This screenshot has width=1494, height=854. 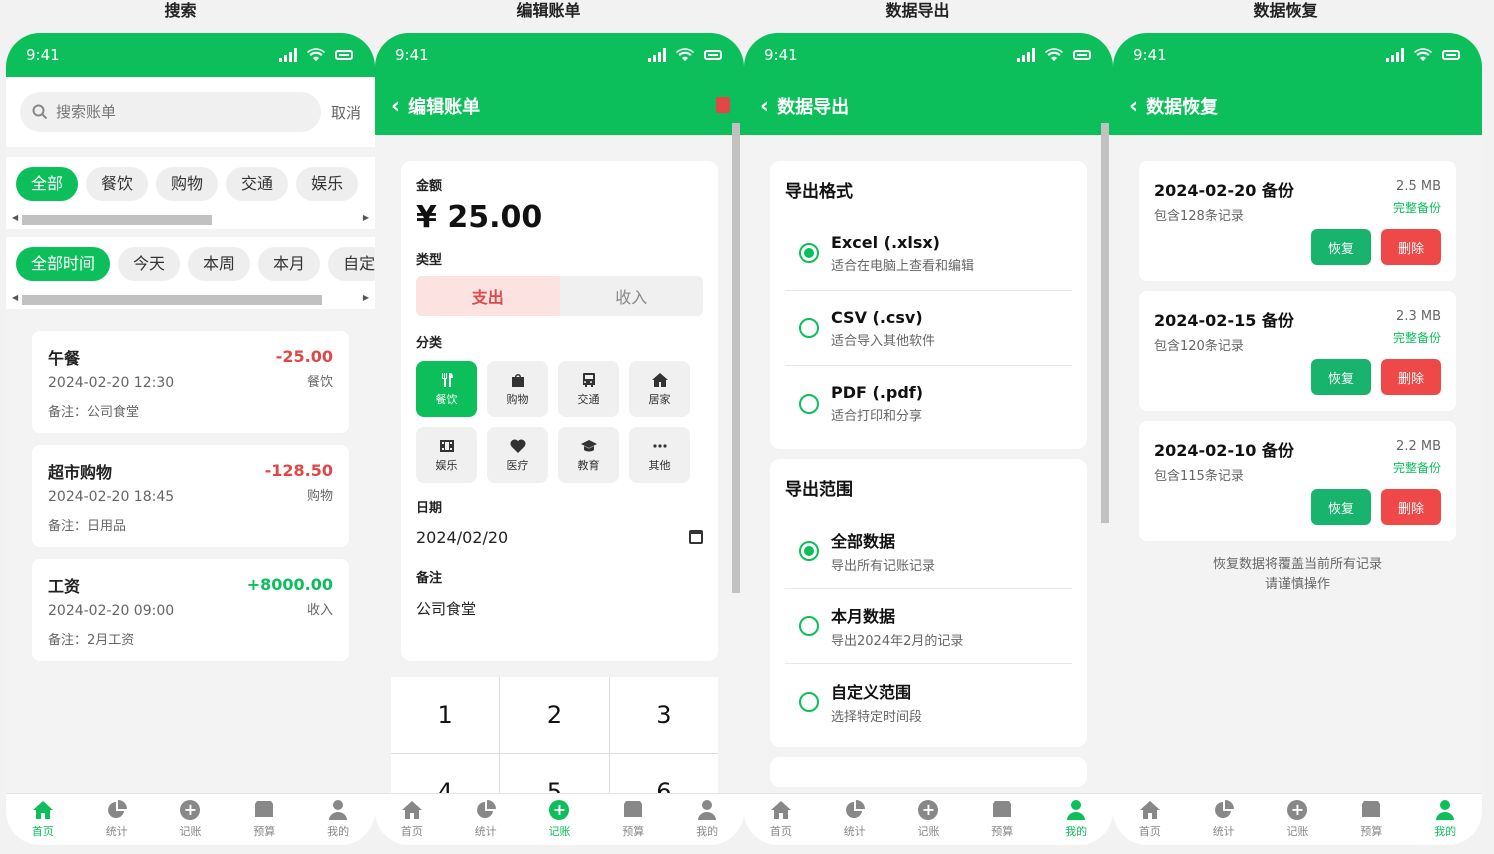 I want to click on category-food: 餐饮, so click(x=446, y=389).